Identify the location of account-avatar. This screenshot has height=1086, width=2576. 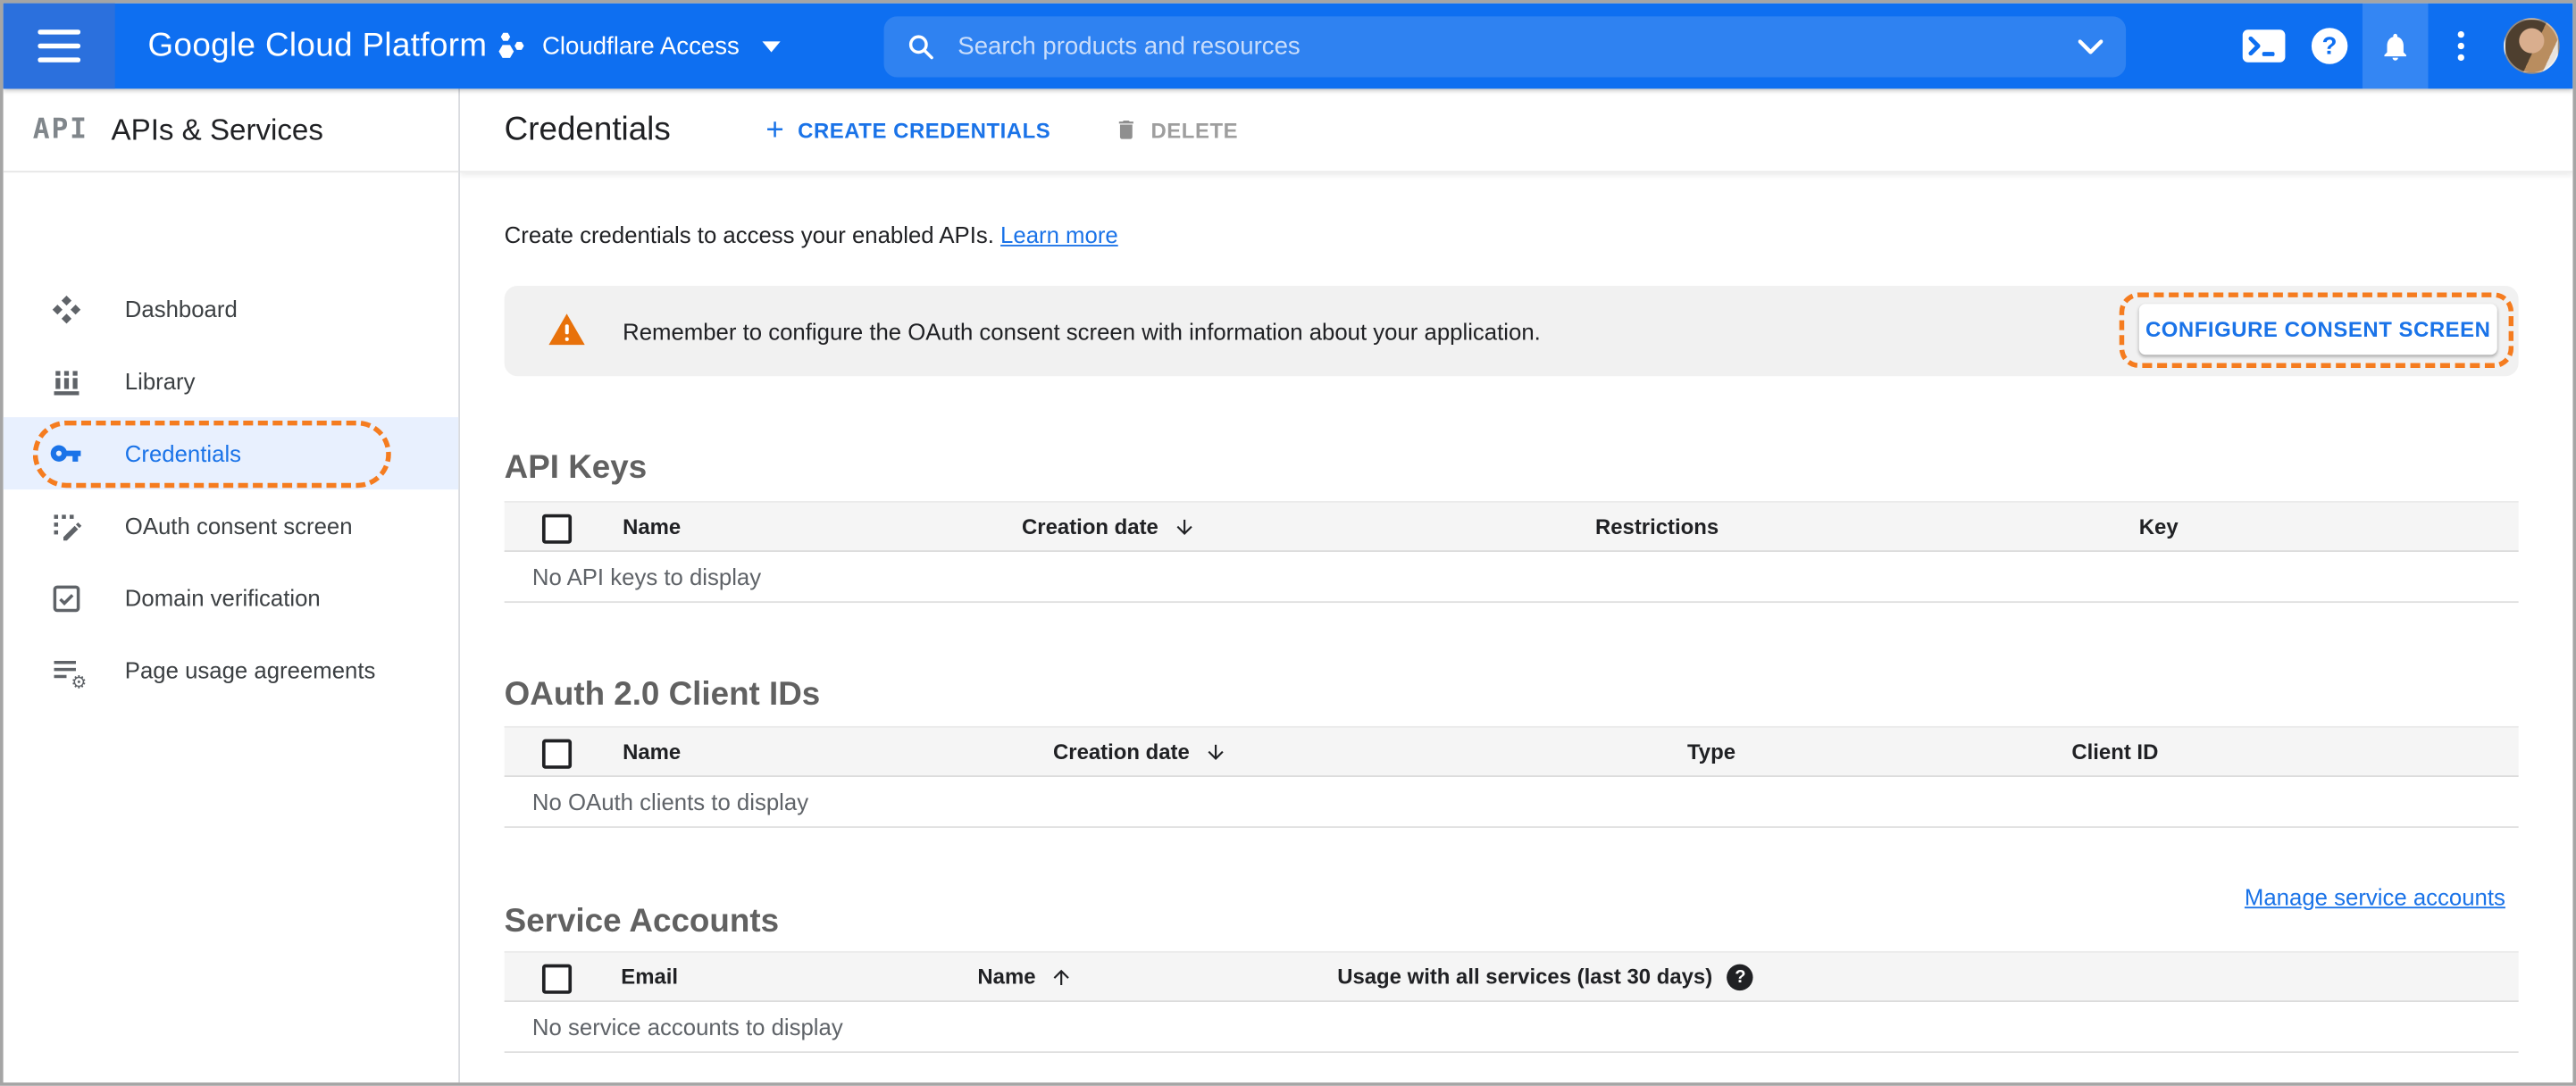
(2532, 46).